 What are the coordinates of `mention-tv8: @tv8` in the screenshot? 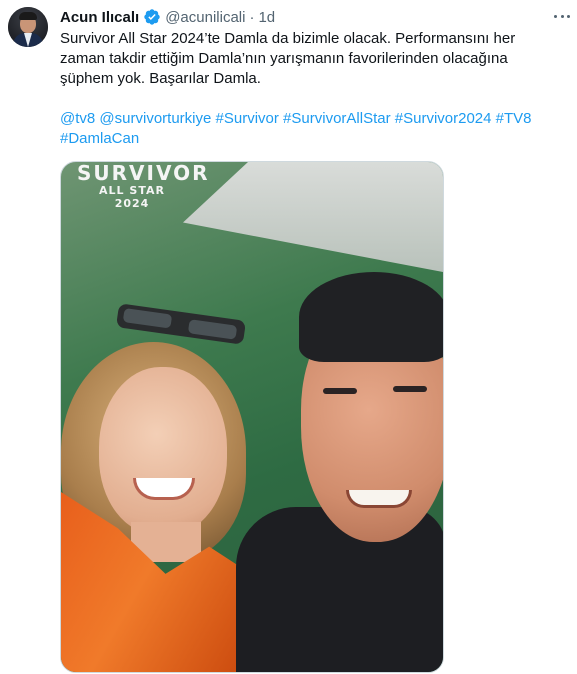 It's located at (77, 118).